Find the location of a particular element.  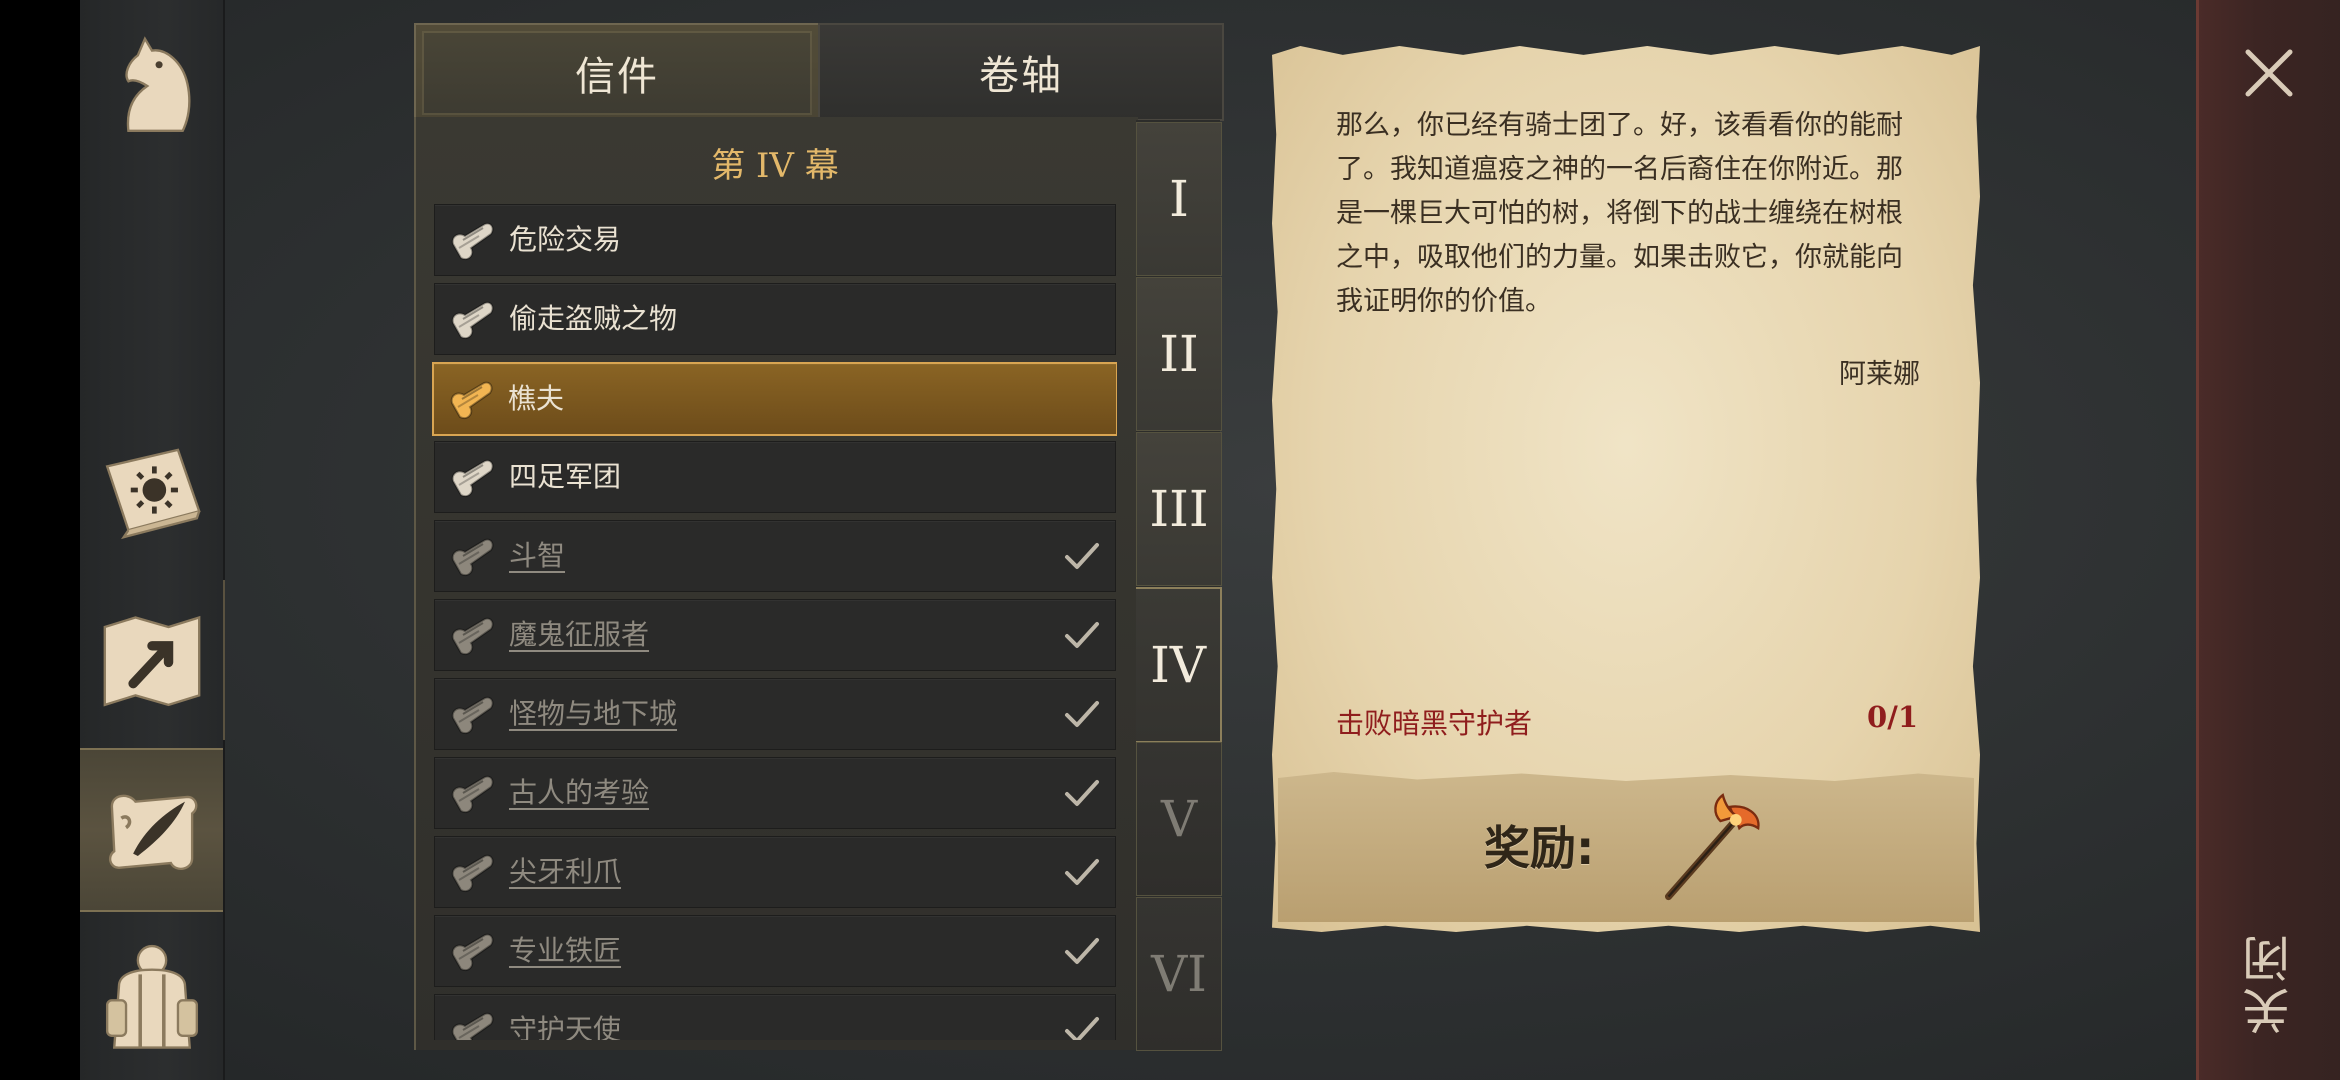

letter-signature: 阿莱娜 is located at coordinates (1879, 374).